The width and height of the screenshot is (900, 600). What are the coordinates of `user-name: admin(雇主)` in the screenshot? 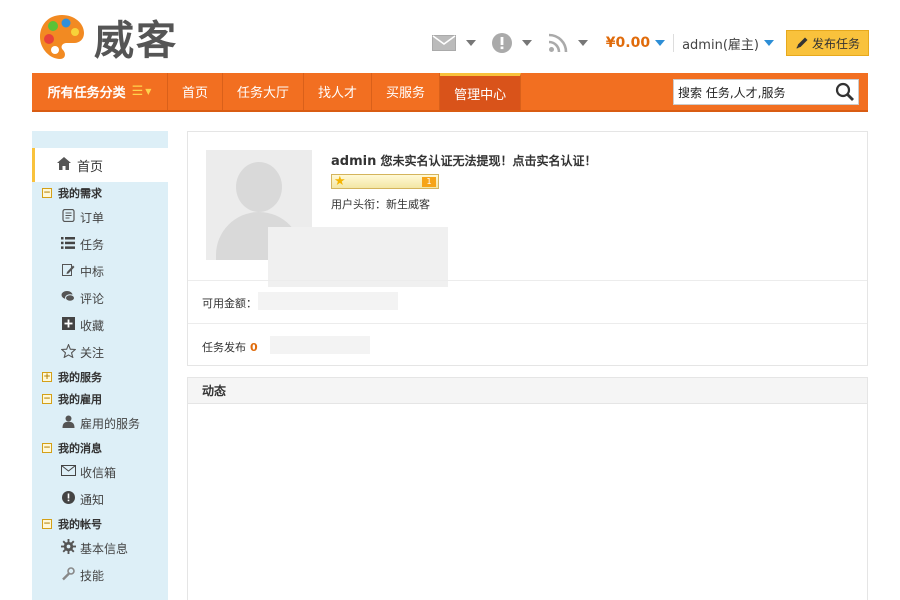 It's located at (720, 45).